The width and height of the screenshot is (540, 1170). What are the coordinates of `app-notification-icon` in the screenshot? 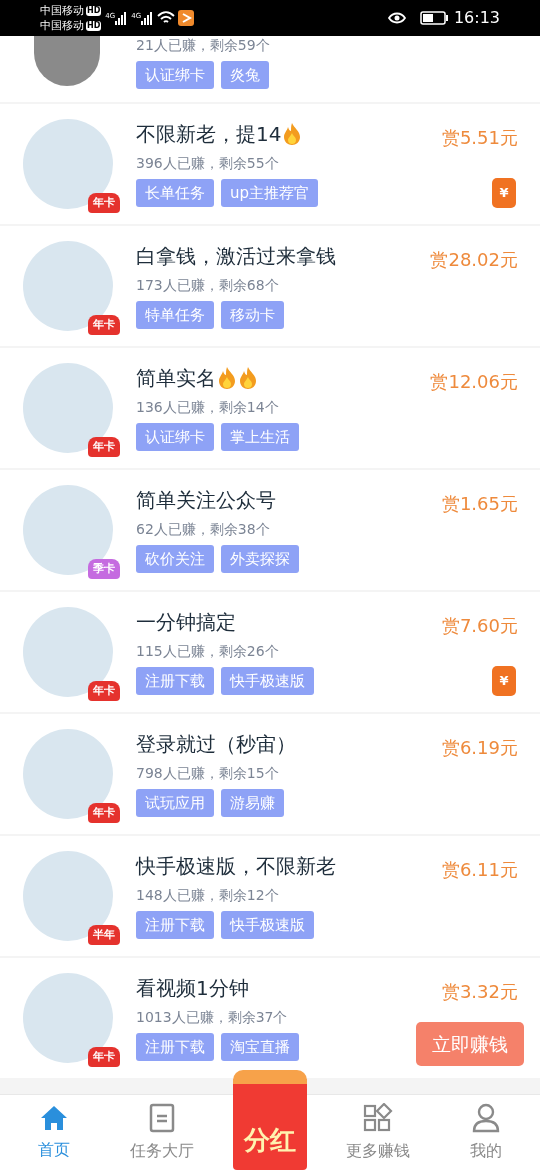 It's located at (186, 18).